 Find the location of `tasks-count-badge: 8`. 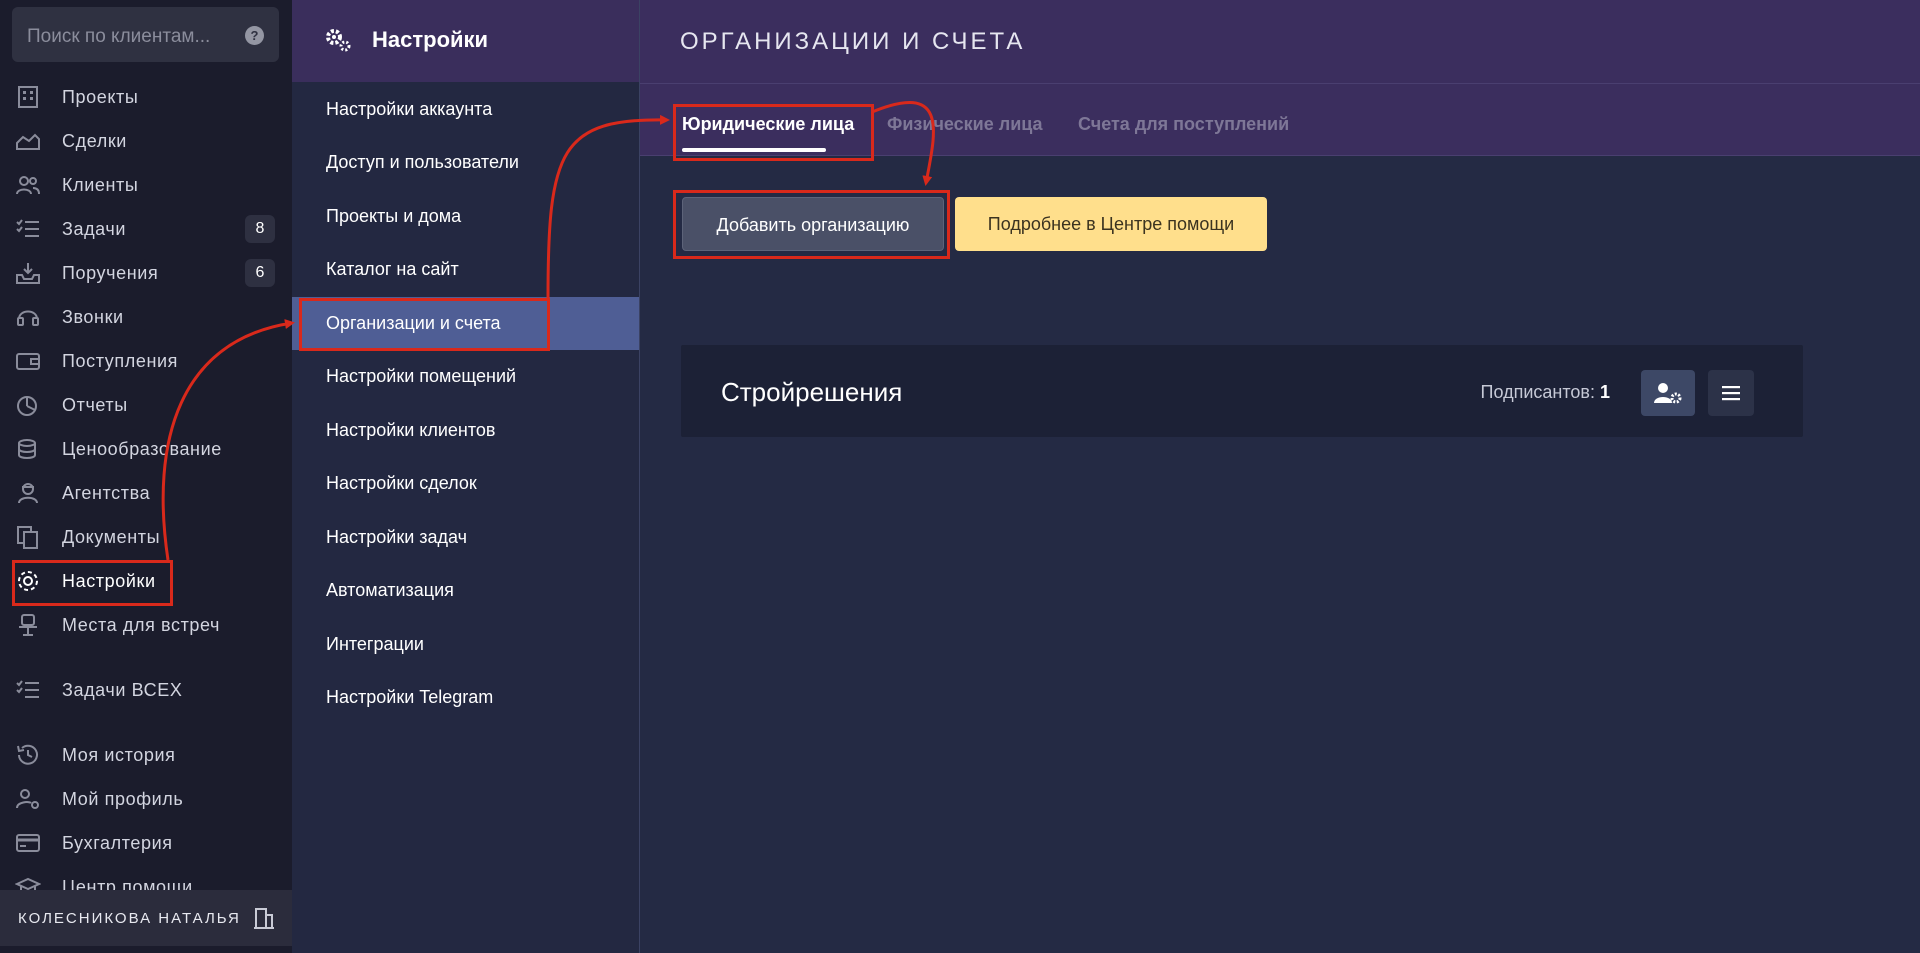

tasks-count-badge: 8 is located at coordinates (260, 229).